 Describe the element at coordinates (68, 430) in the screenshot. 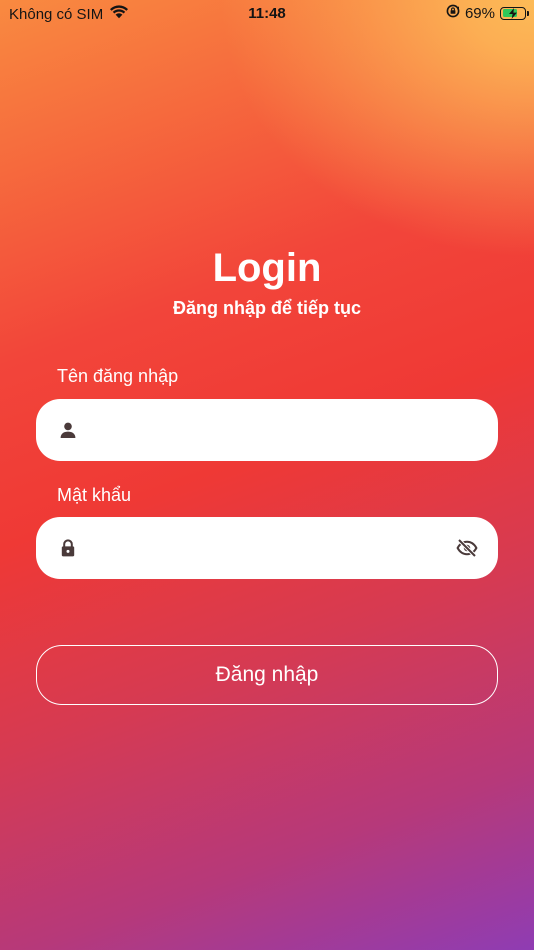

I see `person-icon` at that location.